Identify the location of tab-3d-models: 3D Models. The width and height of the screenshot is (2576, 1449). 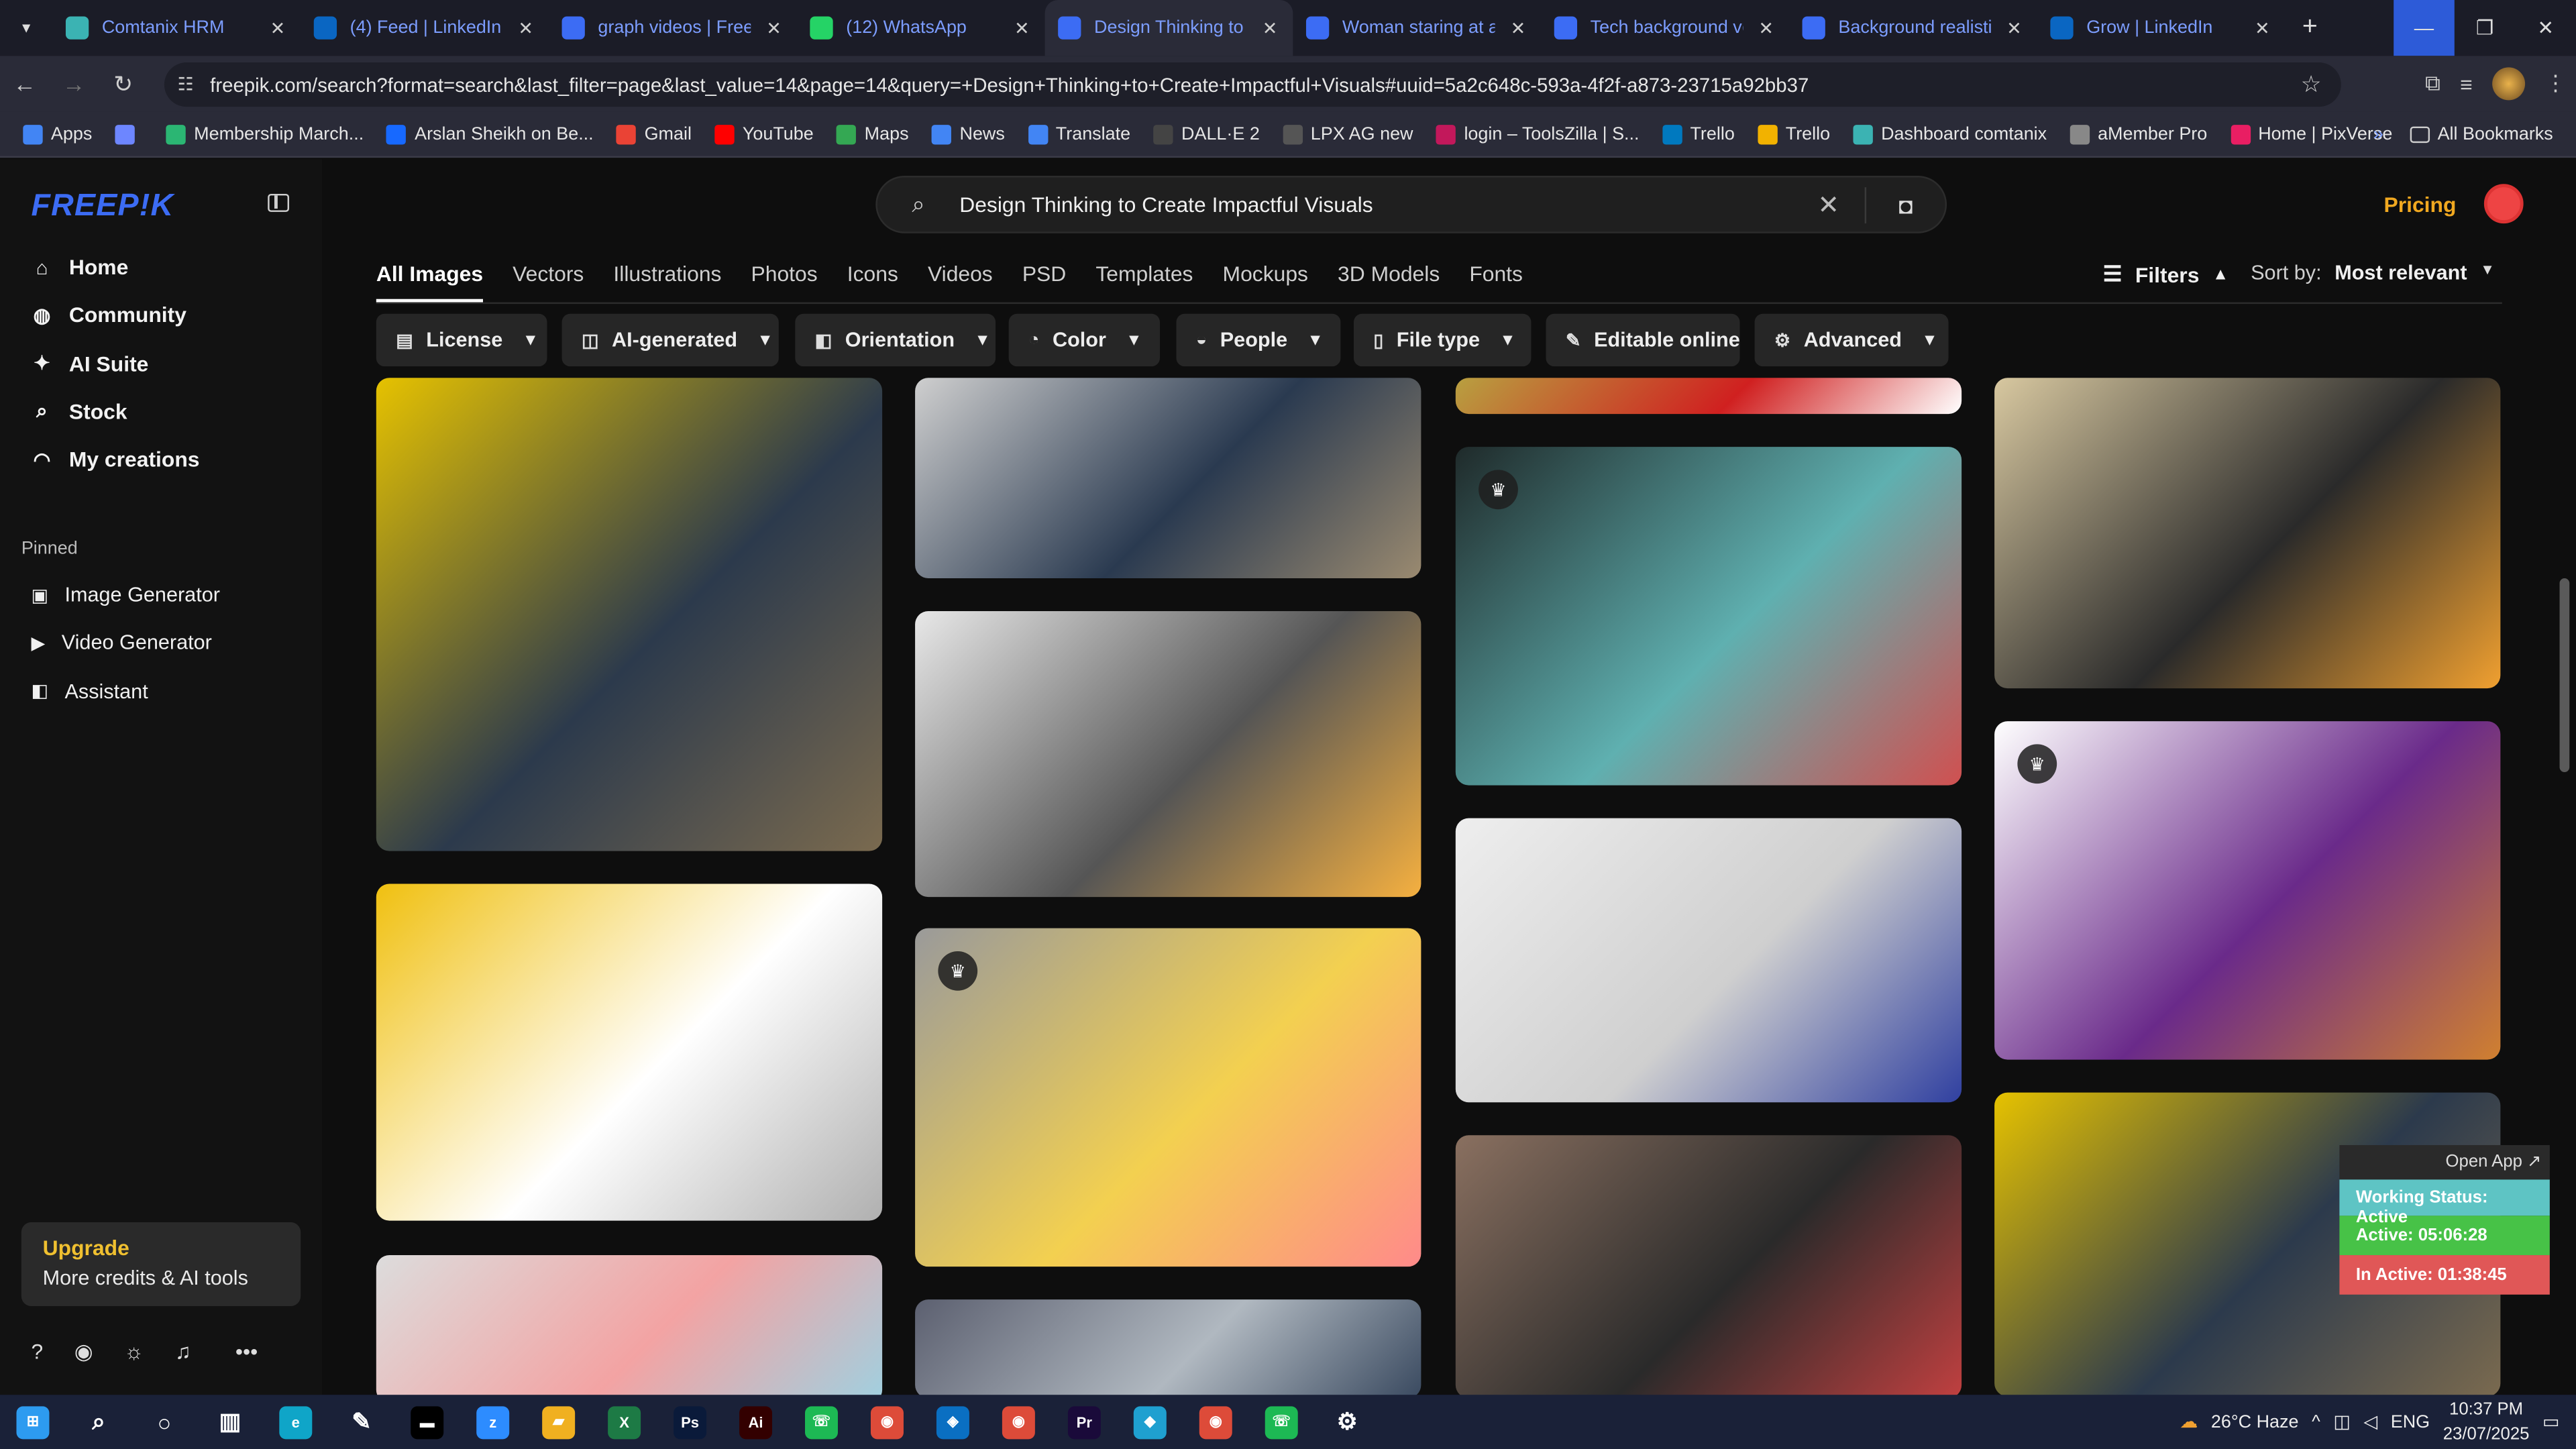
(1389, 281).